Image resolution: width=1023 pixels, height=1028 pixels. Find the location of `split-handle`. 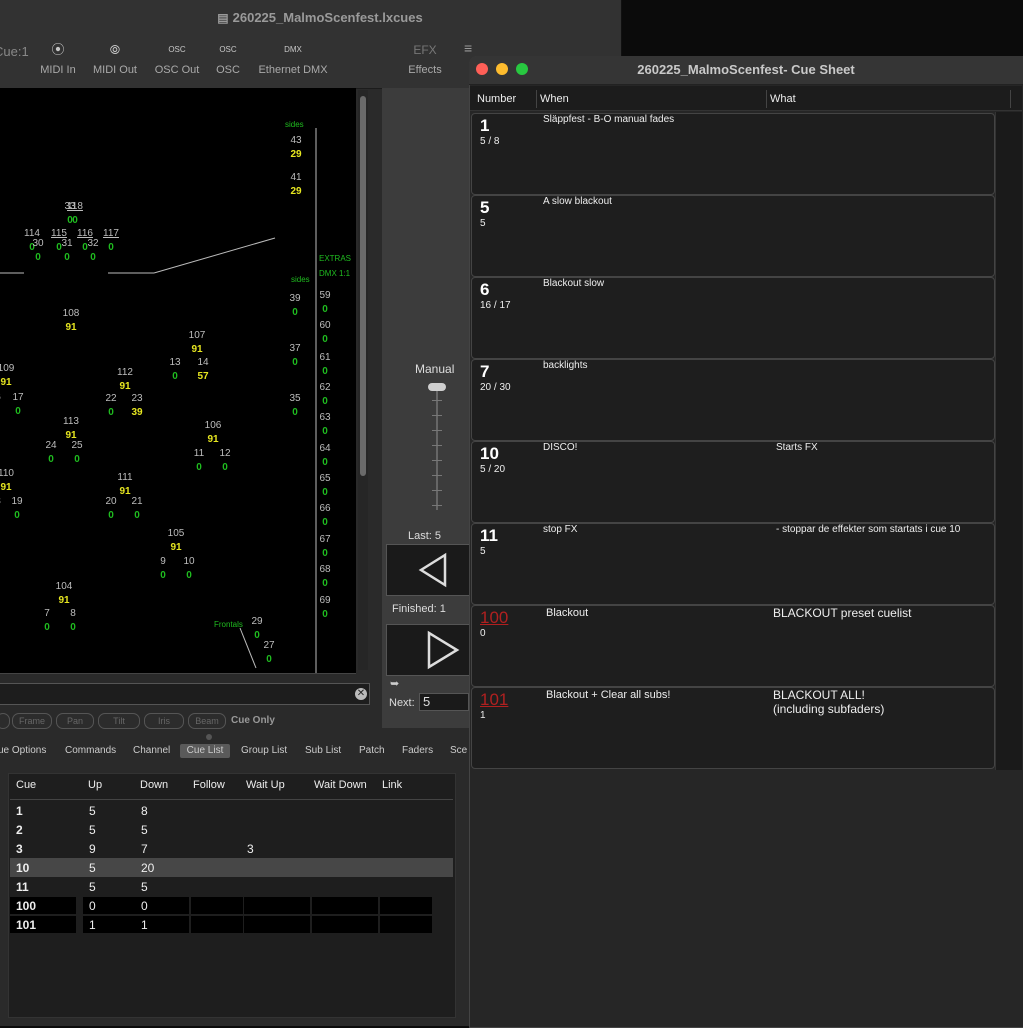

split-handle is located at coordinates (209, 737).